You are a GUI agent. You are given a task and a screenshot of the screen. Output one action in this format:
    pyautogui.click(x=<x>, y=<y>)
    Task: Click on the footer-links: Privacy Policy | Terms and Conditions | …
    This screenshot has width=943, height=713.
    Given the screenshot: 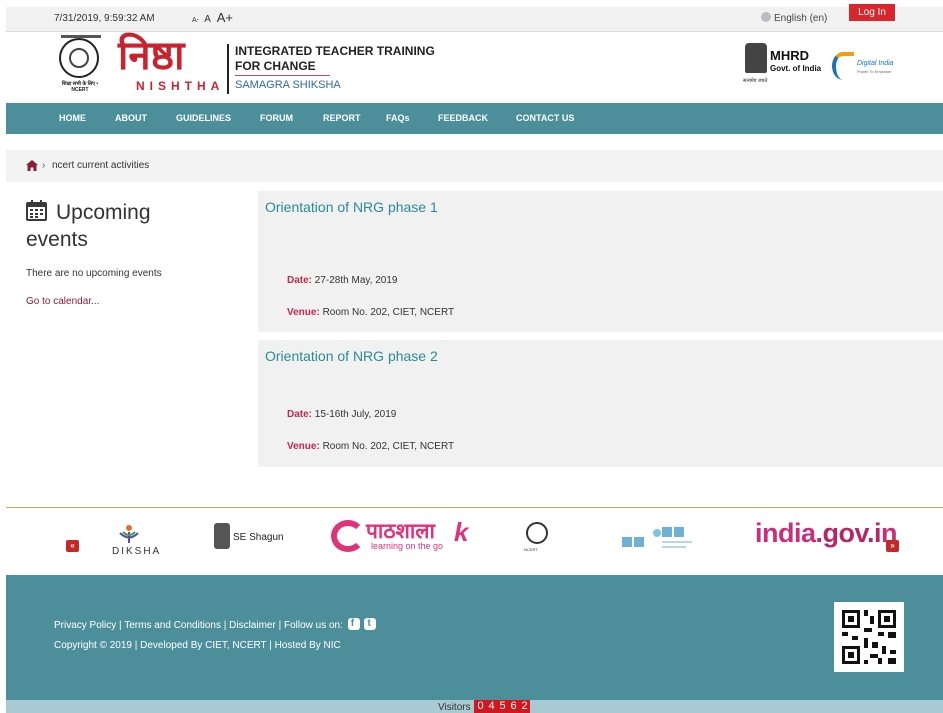 What is the action you would take?
    pyautogui.click(x=215, y=624)
    